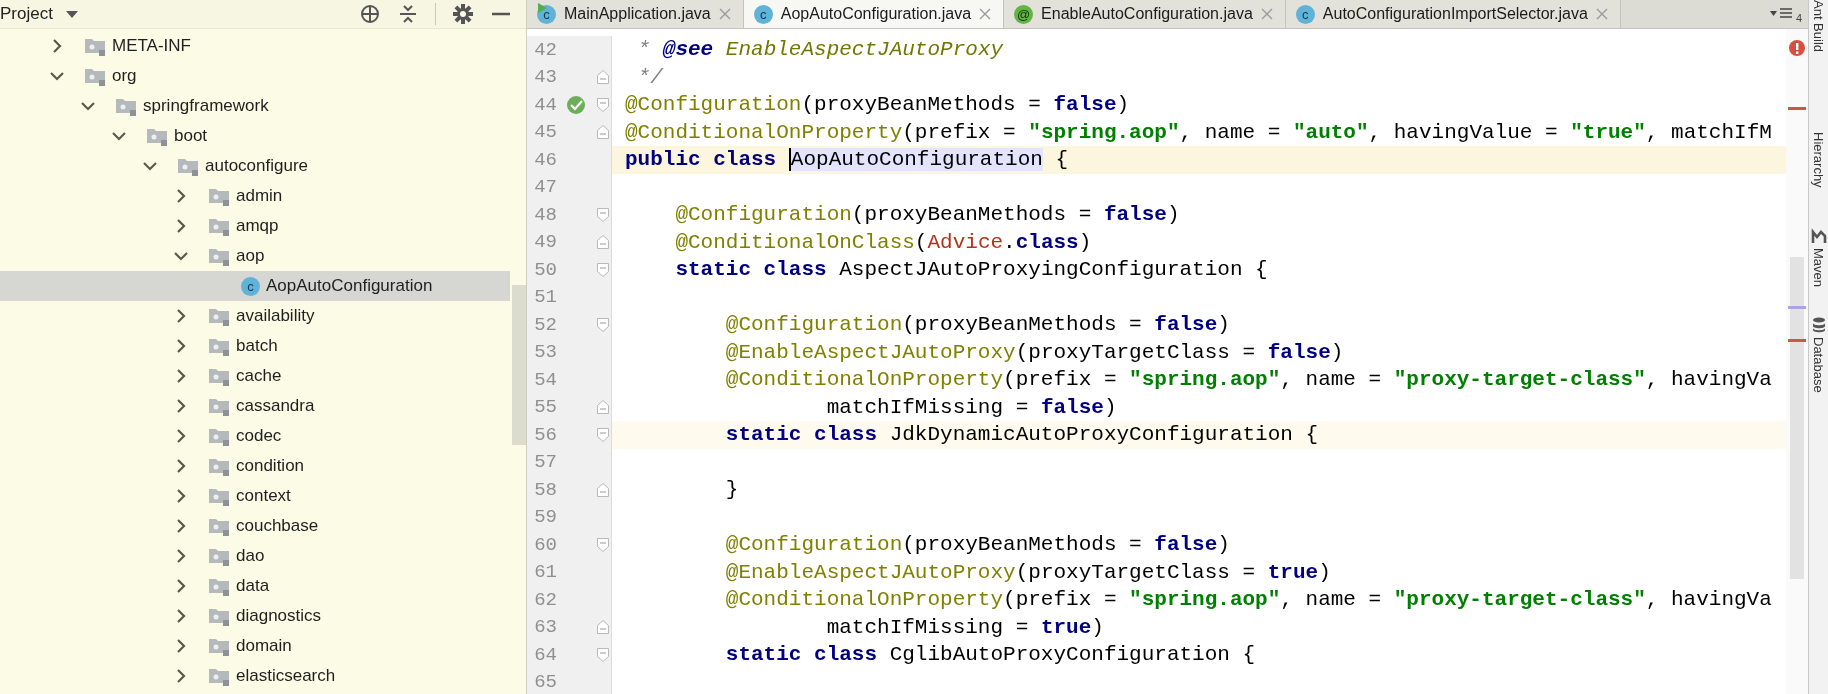 The width and height of the screenshot is (1828, 694). Describe the element at coordinates (847, 160) in the screenshot. I see `code-line: public class AopAutoConfiguration {` at that location.